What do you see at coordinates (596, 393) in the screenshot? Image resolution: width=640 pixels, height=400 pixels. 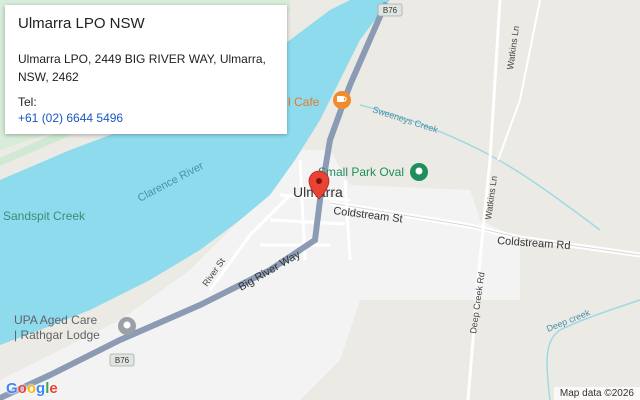 I see `map-attribution: Map data ©2026` at bounding box center [596, 393].